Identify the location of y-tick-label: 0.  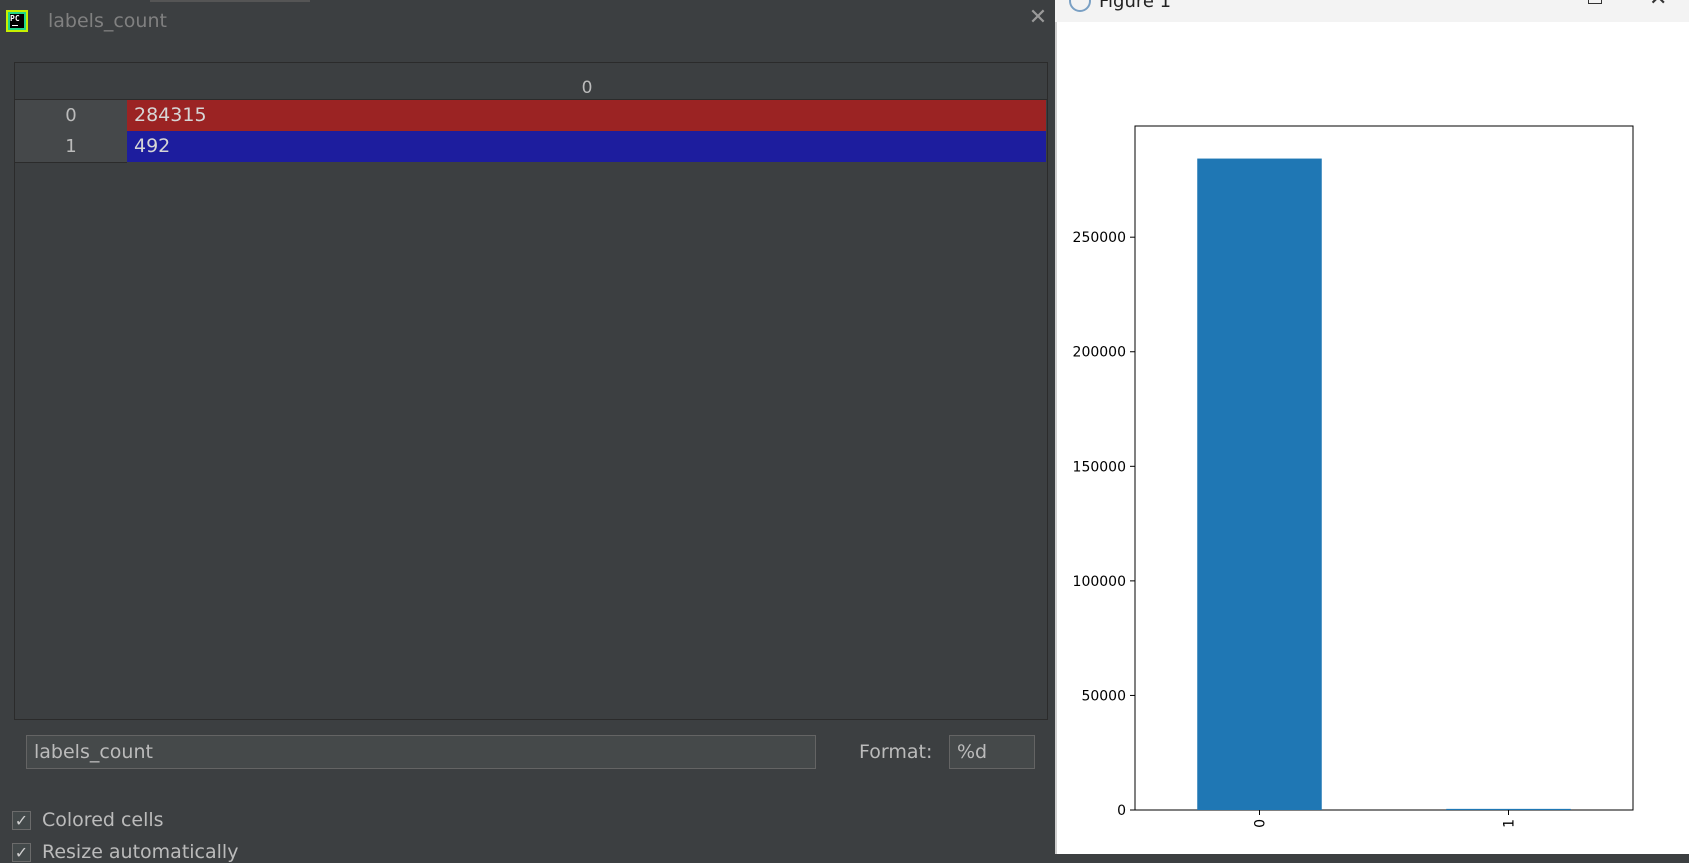
(1121, 811).